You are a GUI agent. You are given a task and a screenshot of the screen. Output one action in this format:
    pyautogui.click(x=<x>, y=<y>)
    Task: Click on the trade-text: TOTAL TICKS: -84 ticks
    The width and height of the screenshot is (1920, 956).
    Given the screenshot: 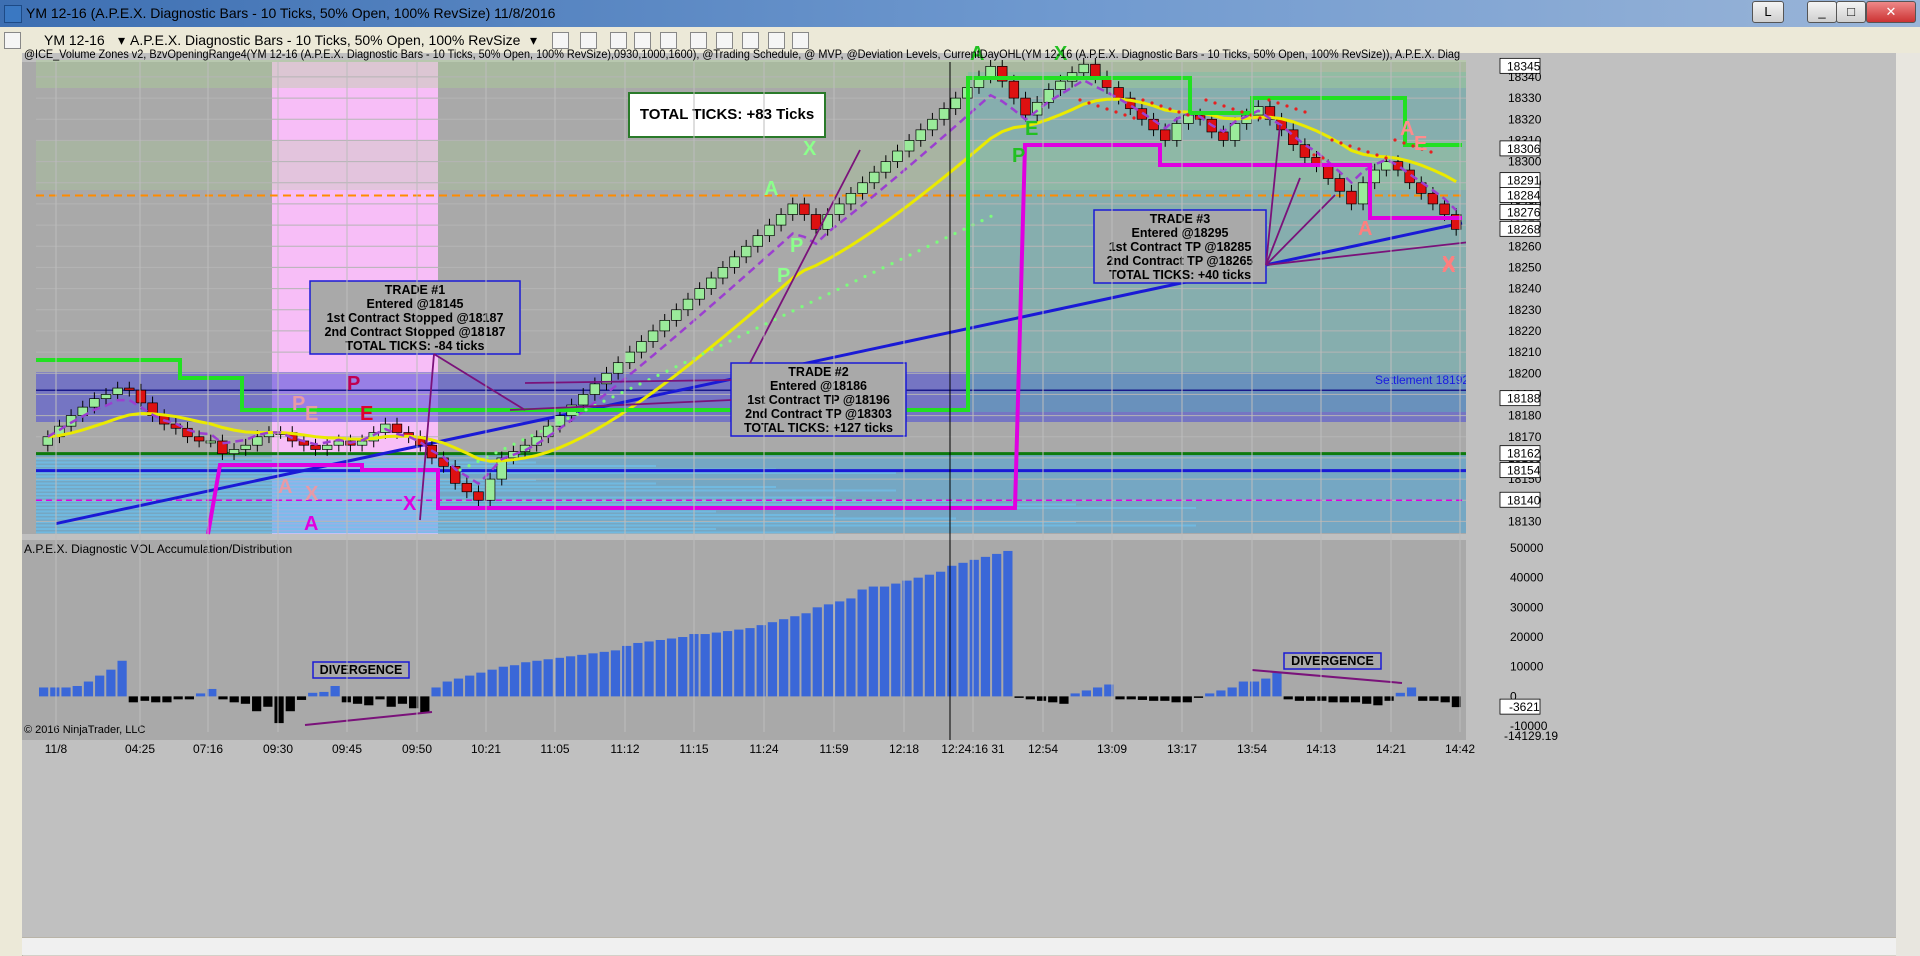 What is the action you would take?
    pyautogui.click(x=415, y=346)
    